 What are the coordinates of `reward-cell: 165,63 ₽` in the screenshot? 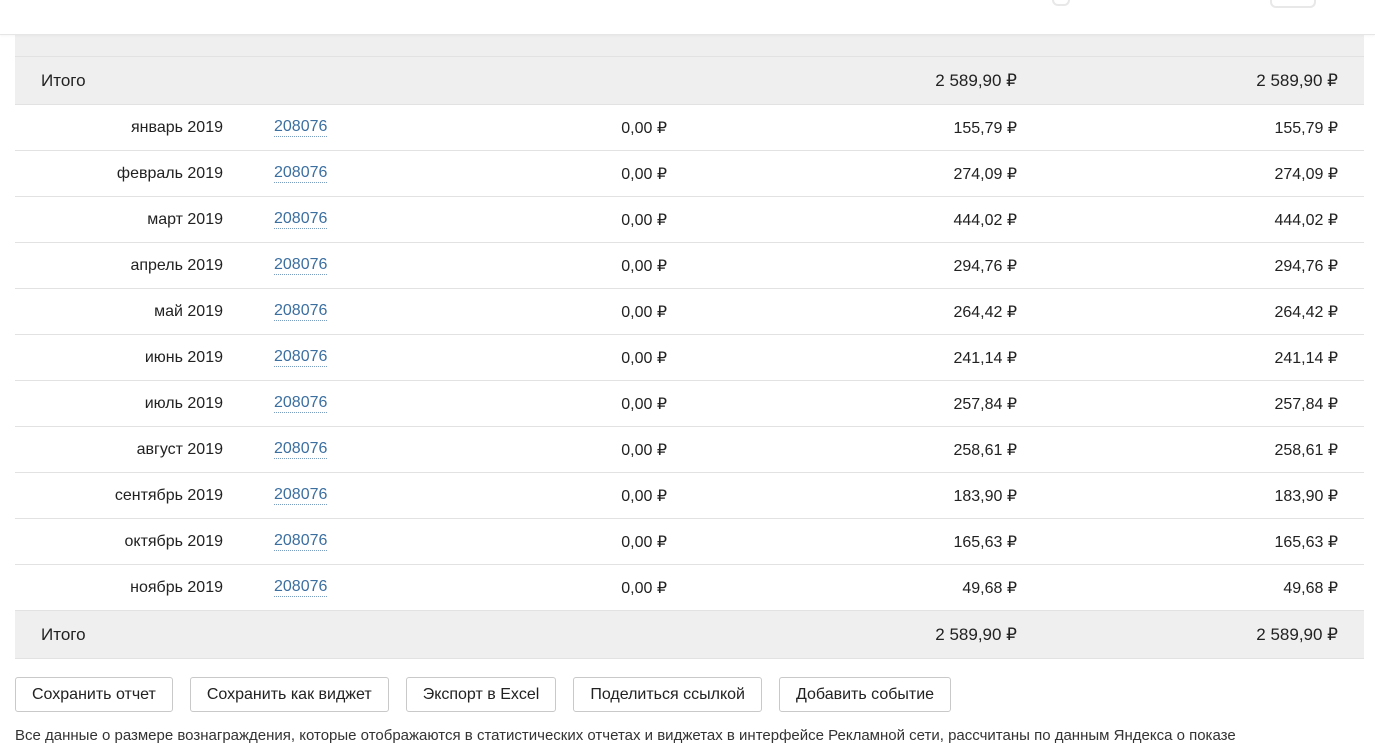 It's located at (985, 542).